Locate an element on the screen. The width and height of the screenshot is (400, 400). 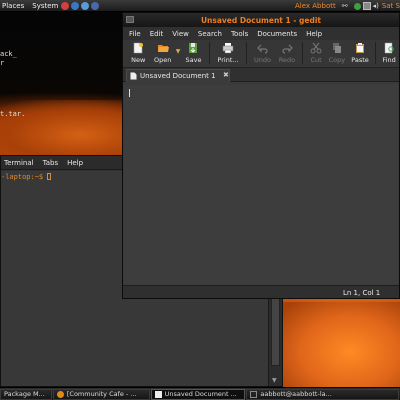
cut-button: Cut is located at coordinates (316, 52).